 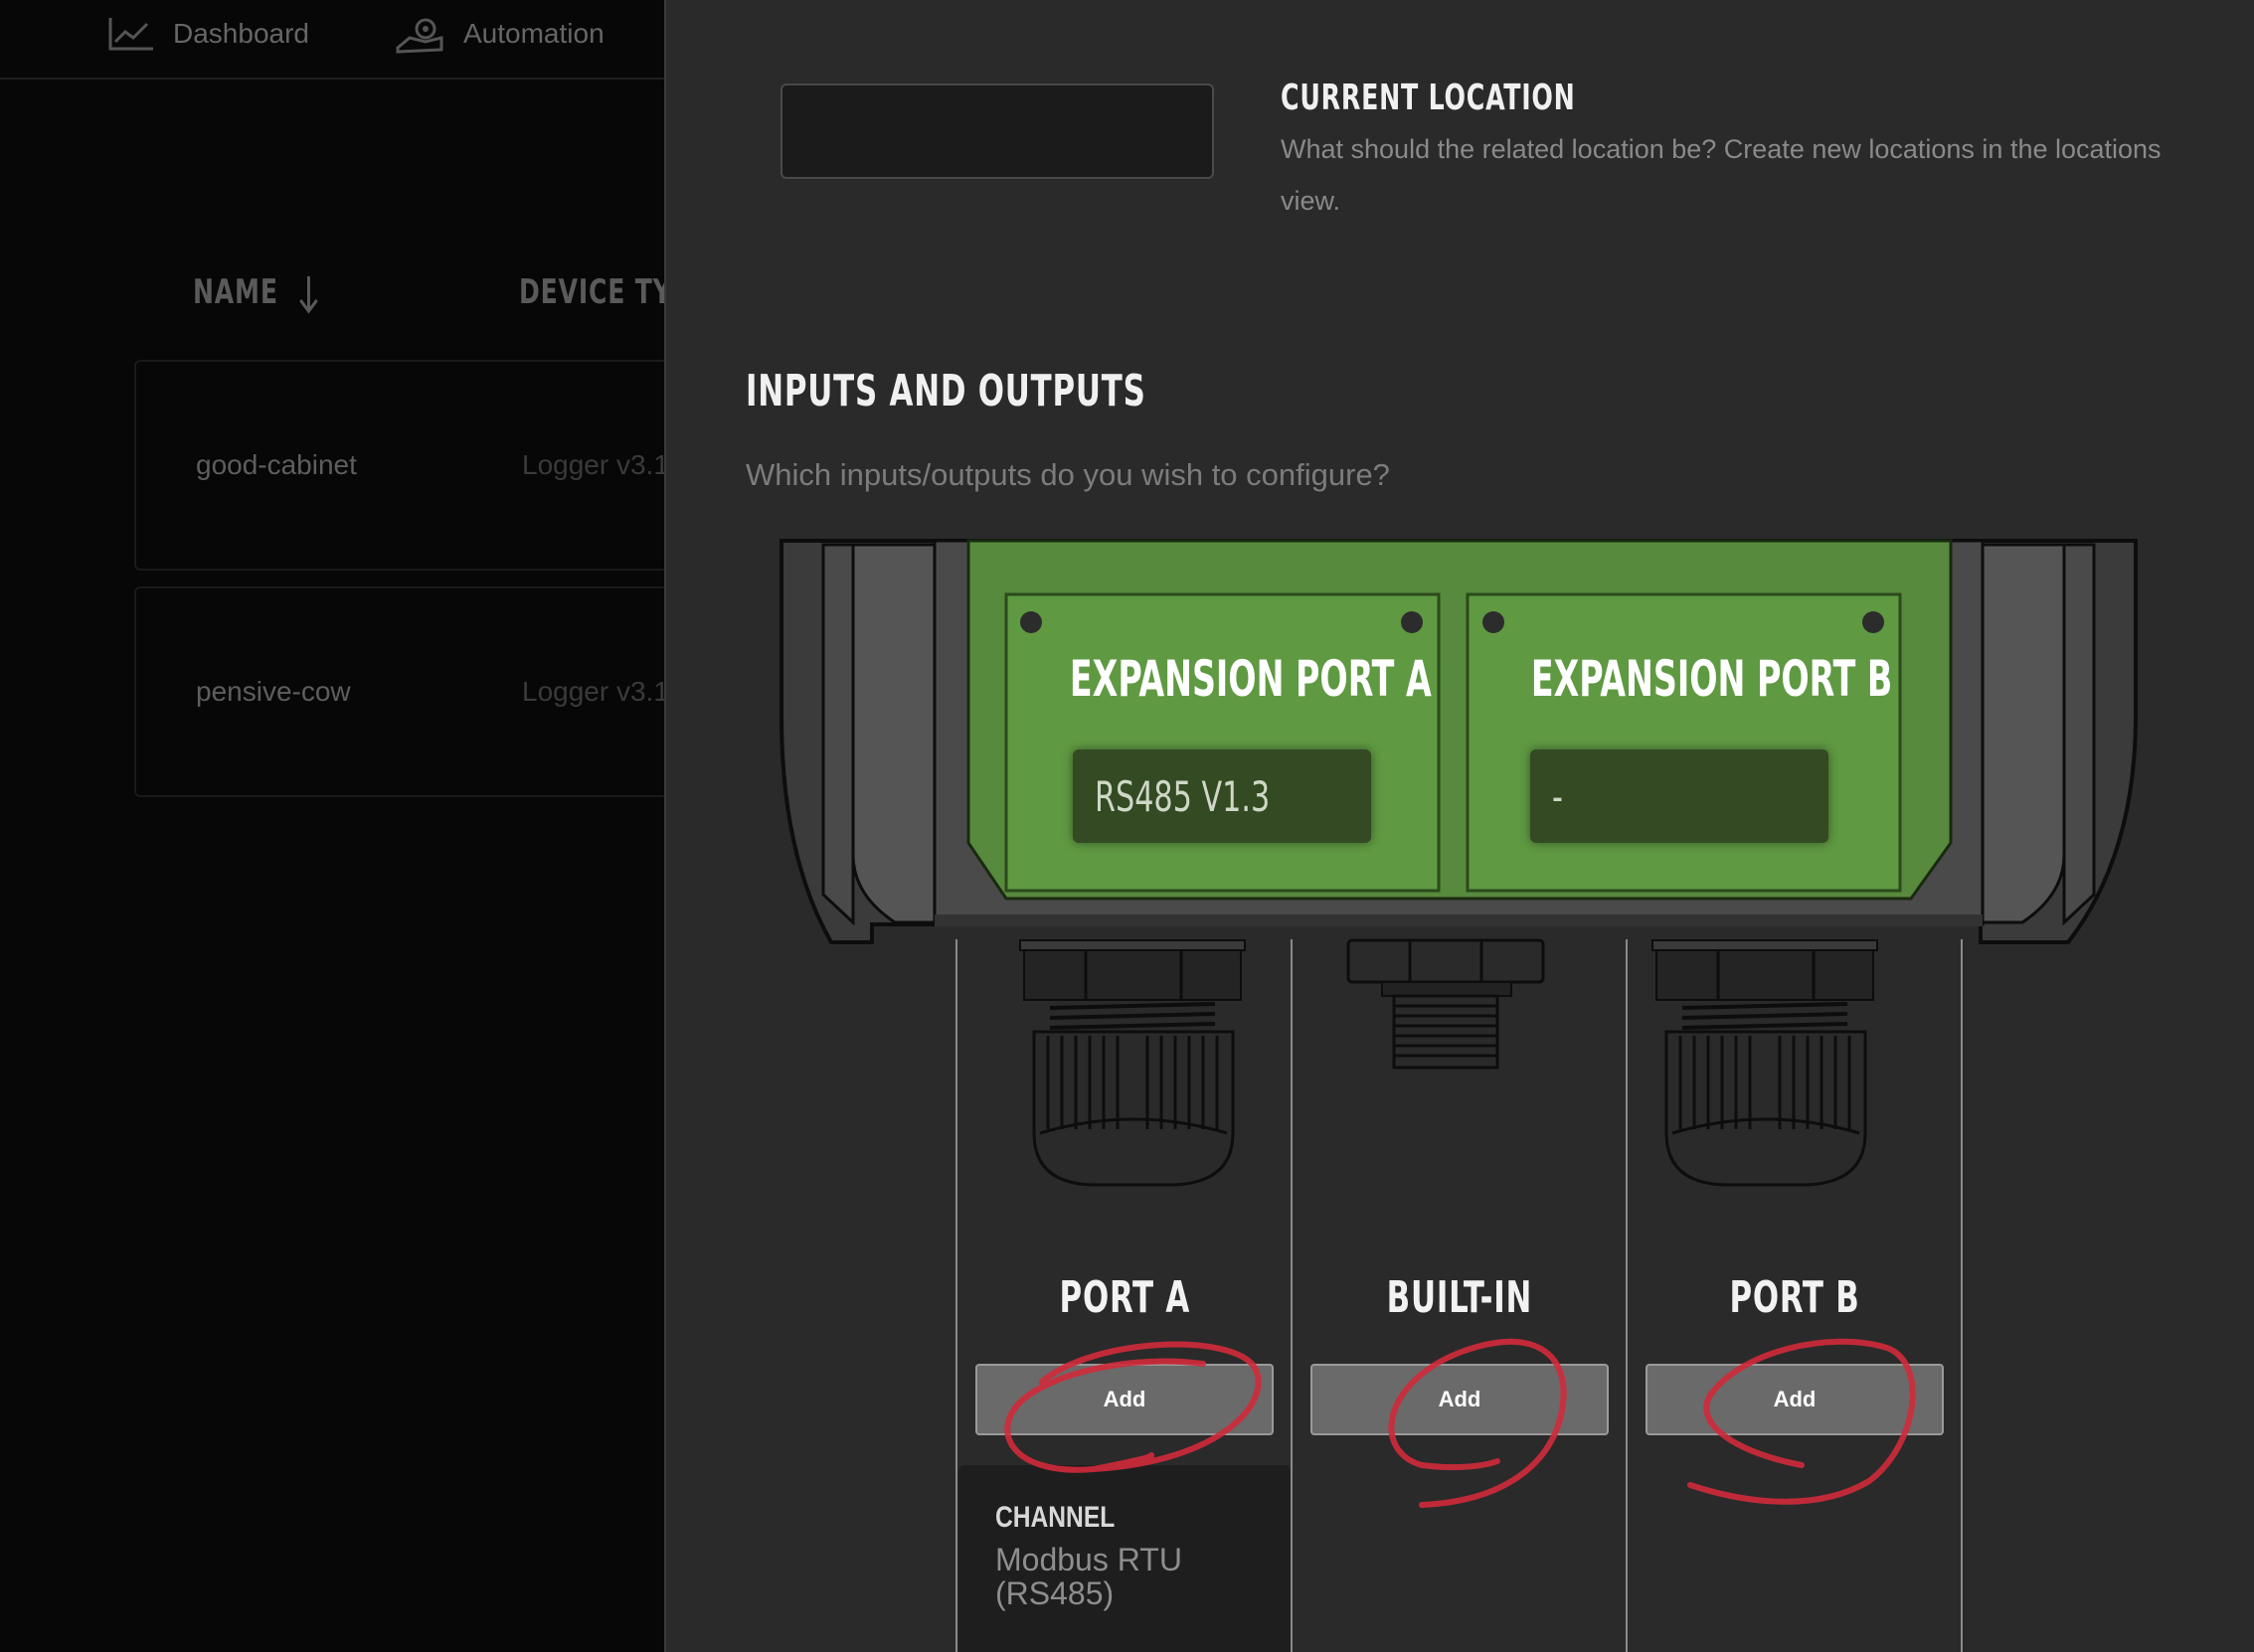 I want to click on cable-gland-port-a, so click(x=1132, y=1063).